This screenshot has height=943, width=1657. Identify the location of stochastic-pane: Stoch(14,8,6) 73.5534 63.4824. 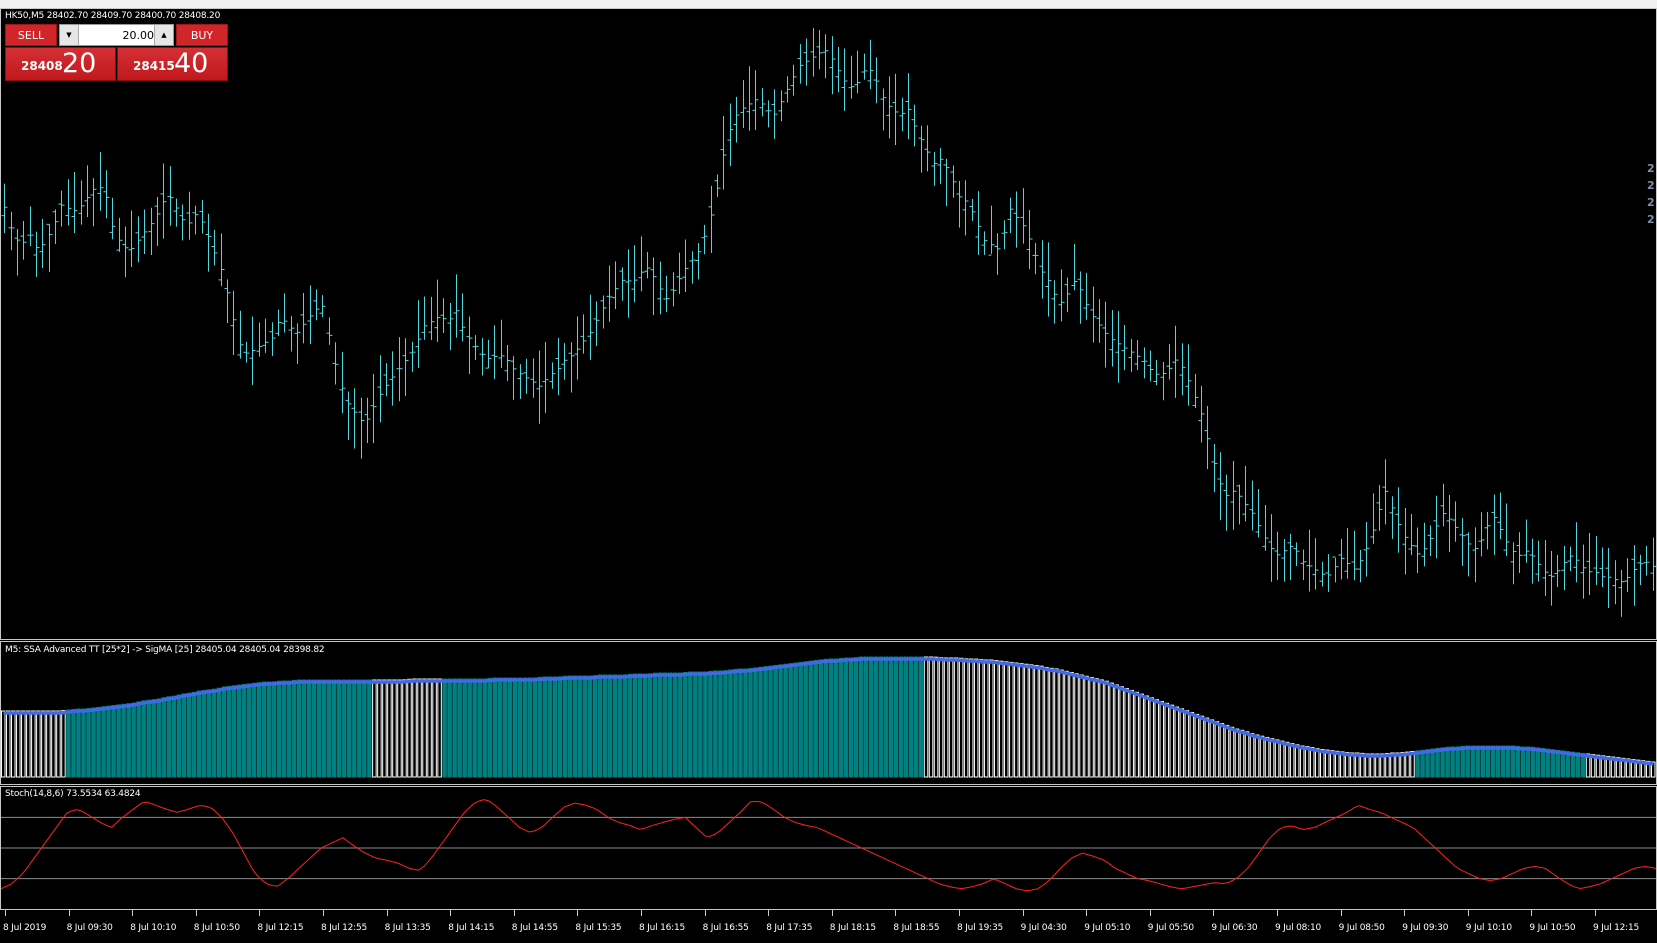
(828, 848).